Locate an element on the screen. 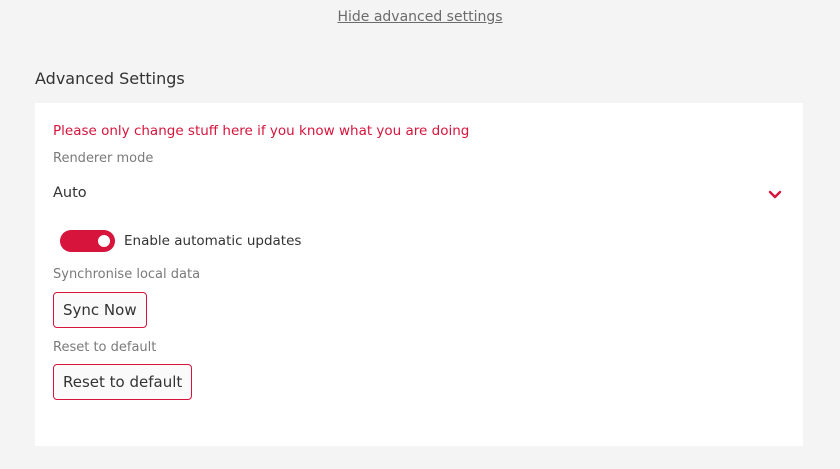  auto-updates-toggle-row: Enable automatic updates is located at coordinates (180, 241).